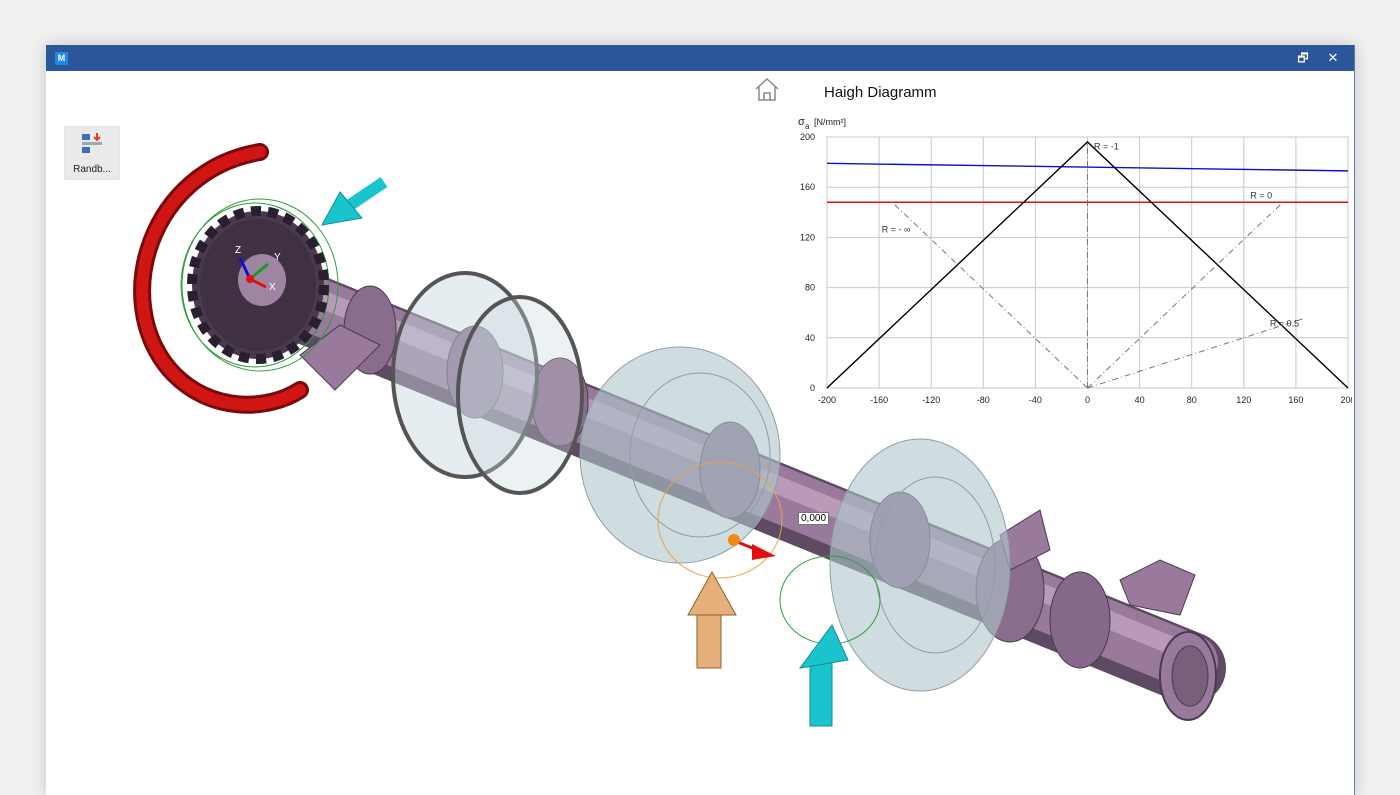  Describe the element at coordinates (1261, 195) in the screenshot. I see `r-ratio-annotation: R = 0` at that location.